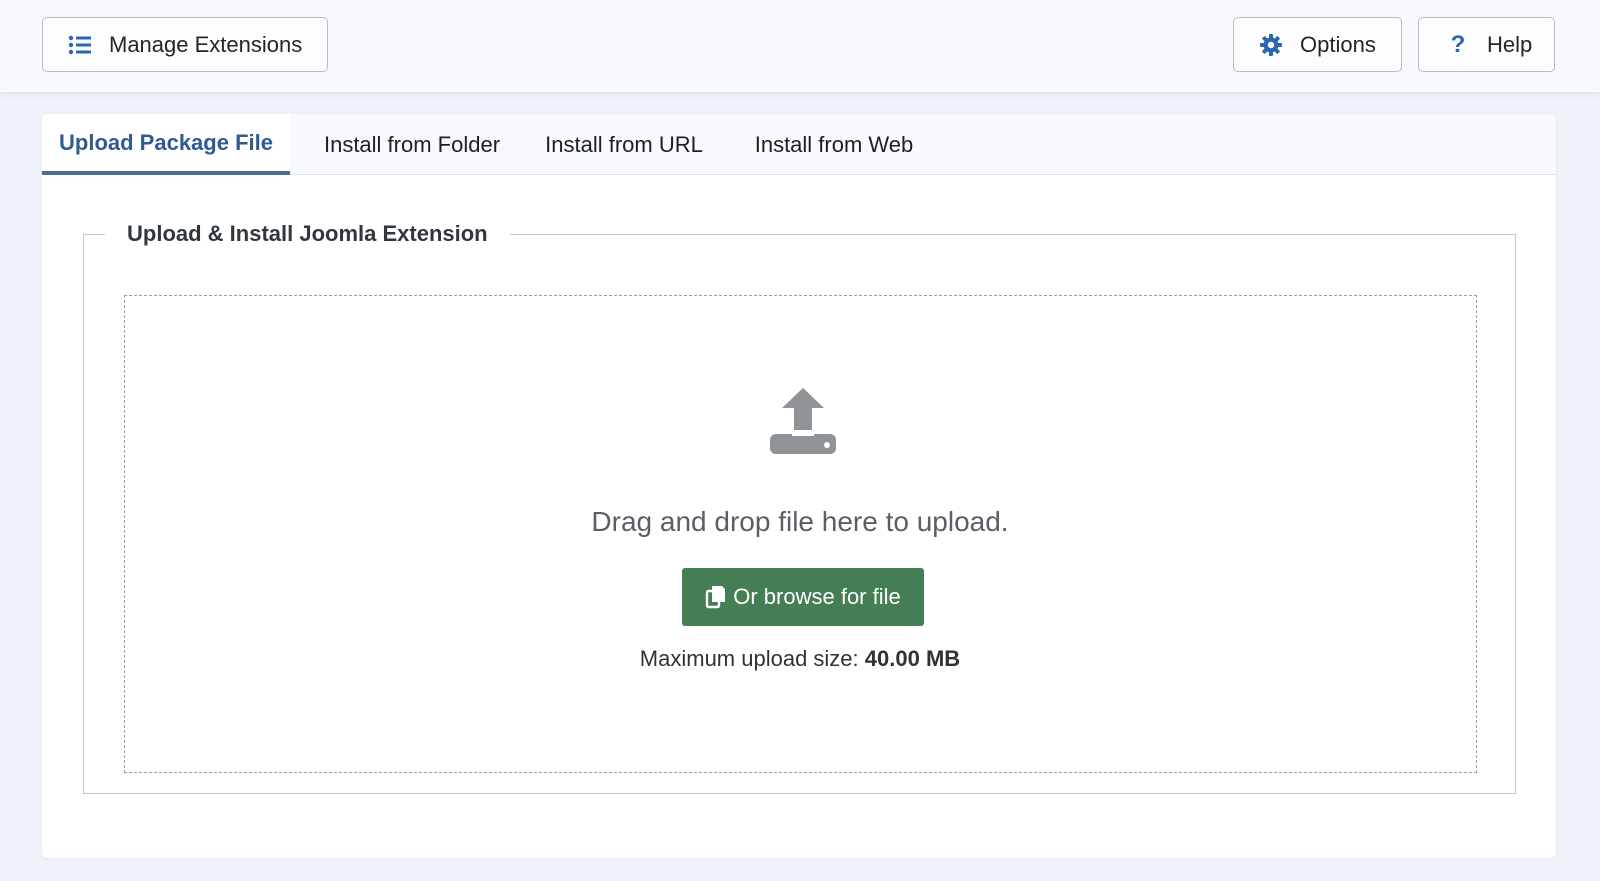 This screenshot has height=881, width=1600. I want to click on manage-extensions-label: Manage Extensions, so click(206, 44).